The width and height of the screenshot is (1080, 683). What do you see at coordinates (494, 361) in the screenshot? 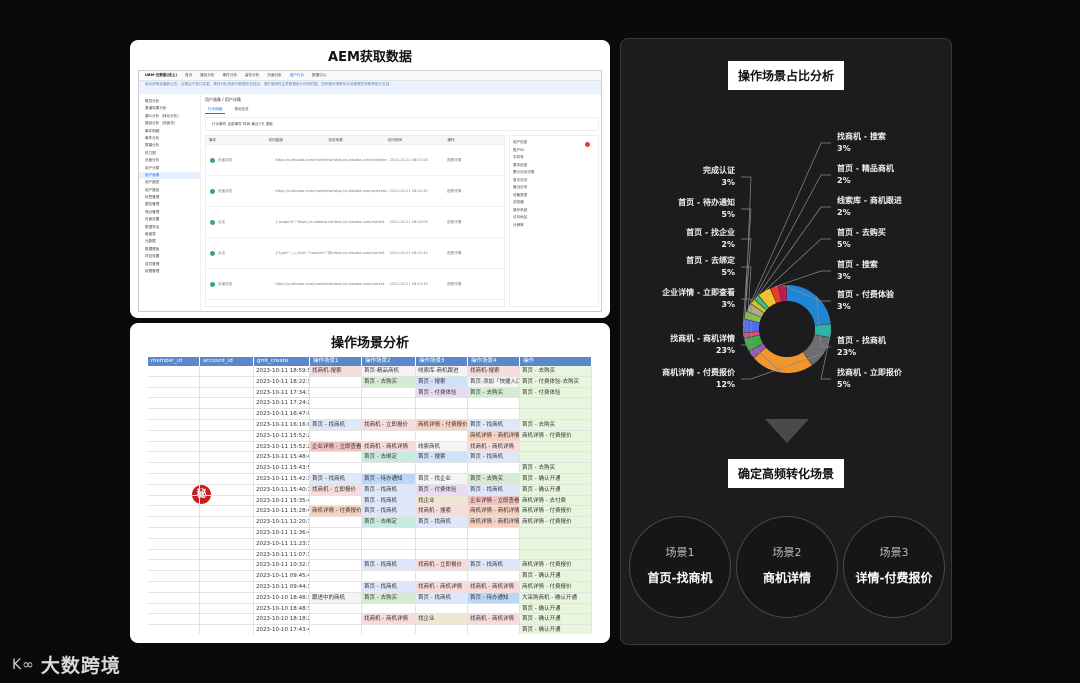
I see `sheet-header-cell: 操作场景4` at bounding box center [494, 361].